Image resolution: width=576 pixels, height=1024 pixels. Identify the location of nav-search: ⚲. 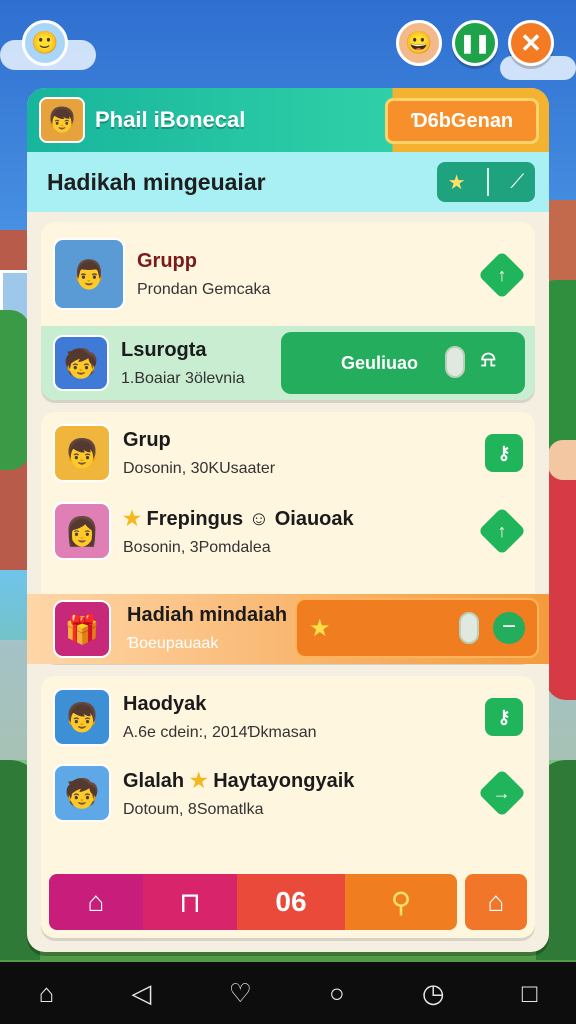
(401, 902).